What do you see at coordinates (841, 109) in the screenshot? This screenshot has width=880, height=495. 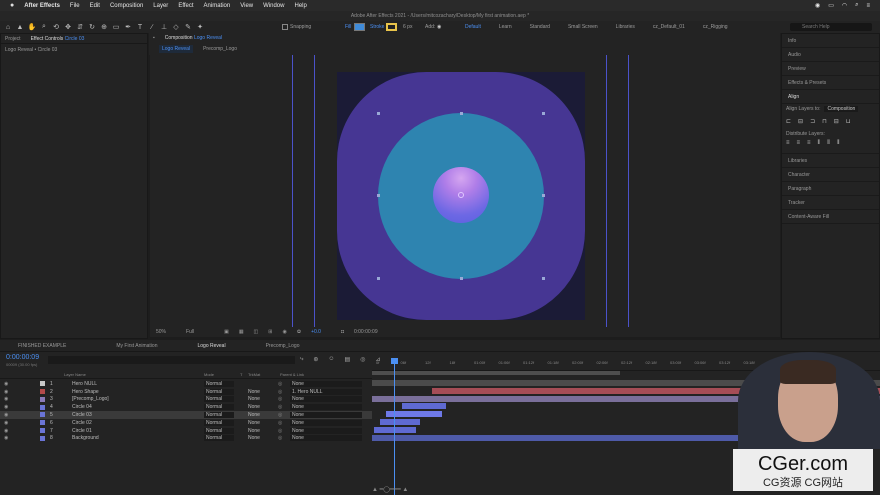 I see `align-target-select: Composition` at bounding box center [841, 109].